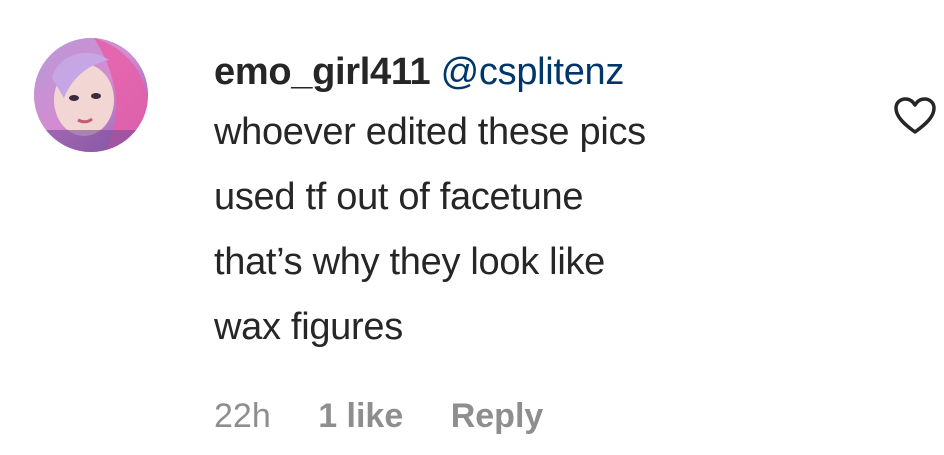 Image resolution: width=944 pixels, height=455 pixels. I want to click on avatar-image, so click(91, 95).